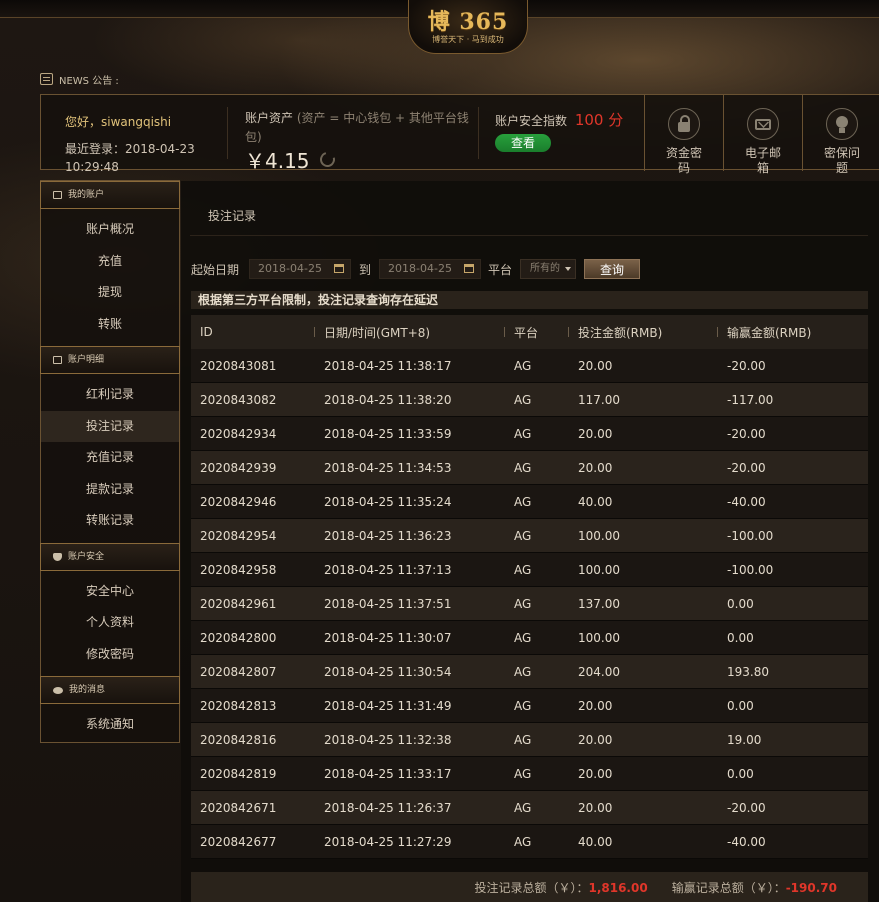  I want to click on cell-win-loss: -40.00, so click(746, 501).